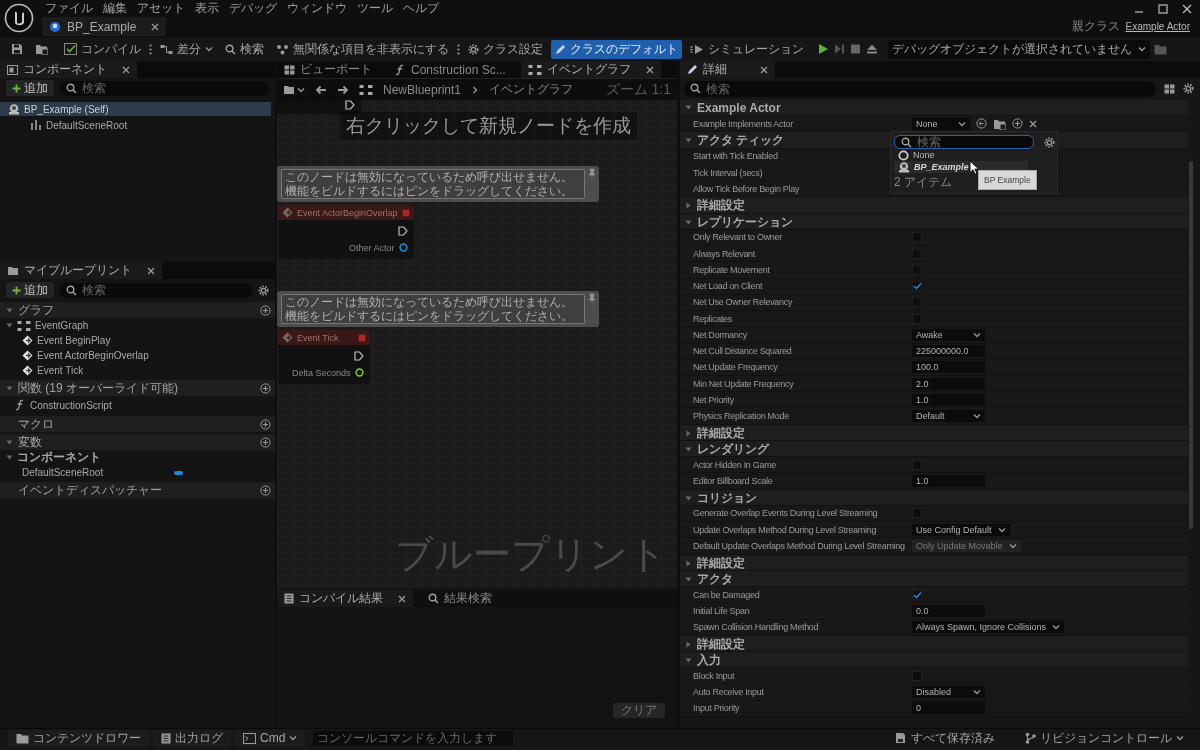 The height and width of the screenshot is (750, 1200). What do you see at coordinates (137, 424) in the screenshot?
I see `category-header: マクロ` at bounding box center [137, 424].